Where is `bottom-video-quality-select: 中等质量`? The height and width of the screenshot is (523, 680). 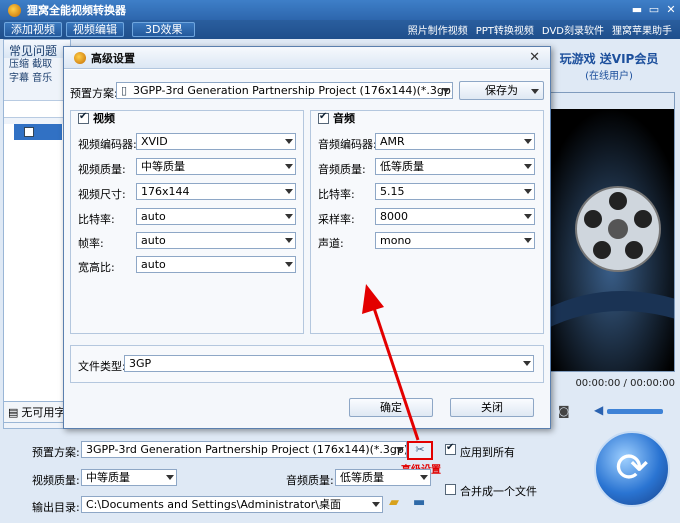
bottom-video-quality-select: 中等质量 is located at coordinates (129, 477).